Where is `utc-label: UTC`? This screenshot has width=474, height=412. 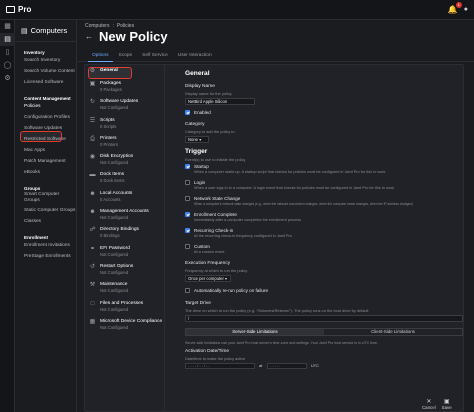 utc-label: UTC is located at coordinates (315, 365).